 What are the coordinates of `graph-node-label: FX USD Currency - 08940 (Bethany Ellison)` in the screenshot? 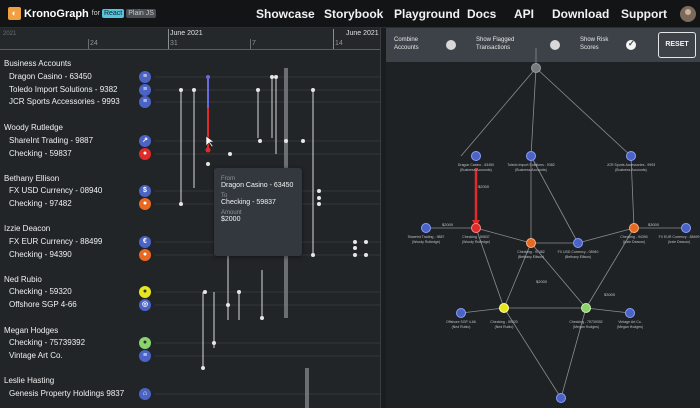 It's located at (578, 254).